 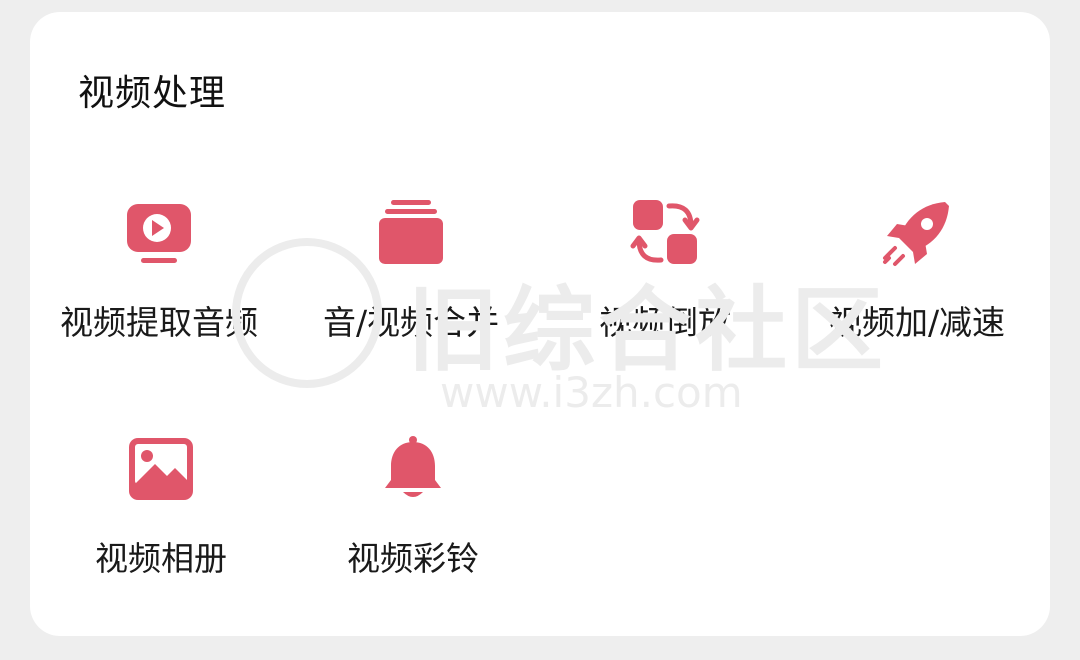 I want to click on tool-label: 音/视频合并, so click(x=411, y=322).